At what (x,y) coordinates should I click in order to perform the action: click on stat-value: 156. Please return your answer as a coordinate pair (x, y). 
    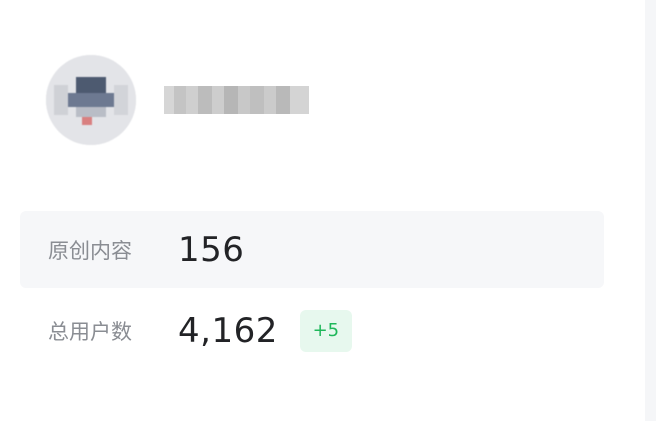
    Looking at the image, I should click on (211, 249).